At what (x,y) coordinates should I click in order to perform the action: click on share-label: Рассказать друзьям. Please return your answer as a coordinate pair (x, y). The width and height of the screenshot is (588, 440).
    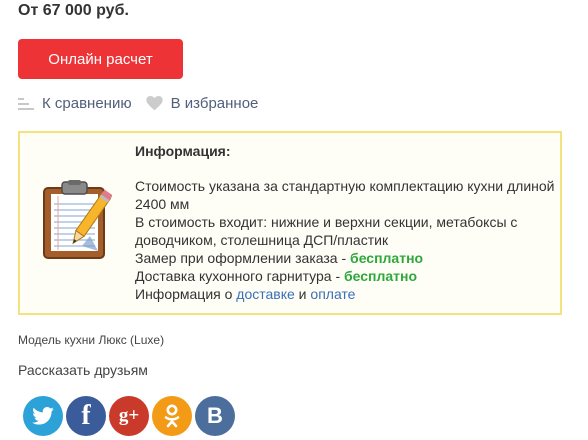
    Looking at the image, I should click on (83, 370).